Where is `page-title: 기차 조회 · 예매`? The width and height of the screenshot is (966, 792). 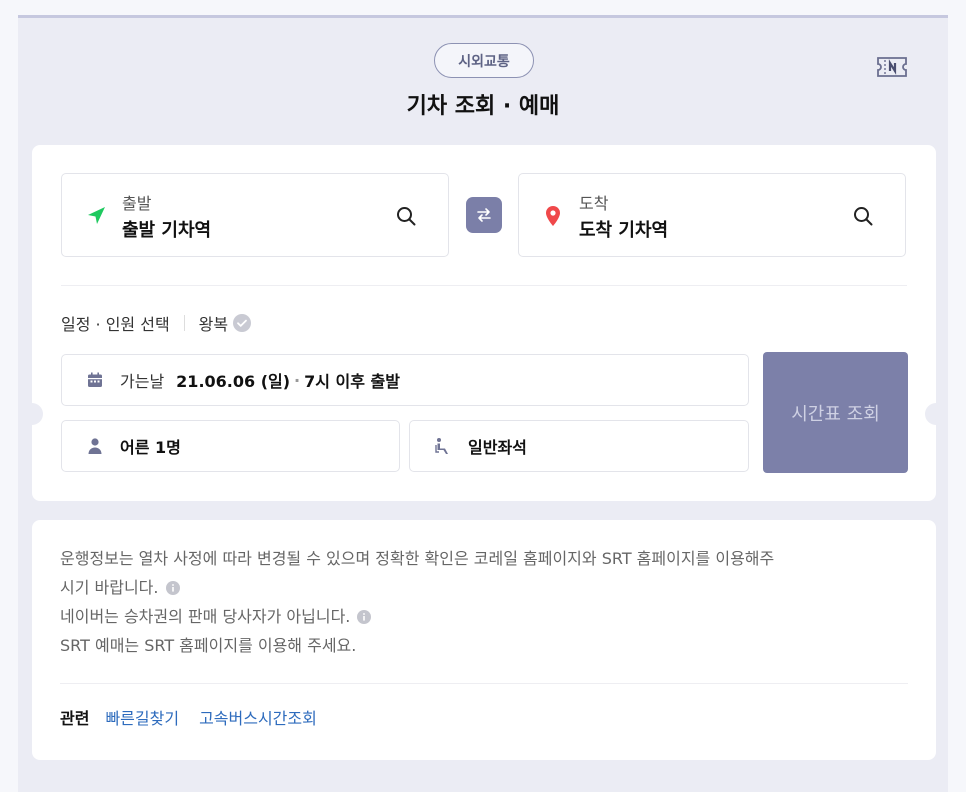 page-title: 기차 조회 · 예매 is located at coordinates (483, 106).